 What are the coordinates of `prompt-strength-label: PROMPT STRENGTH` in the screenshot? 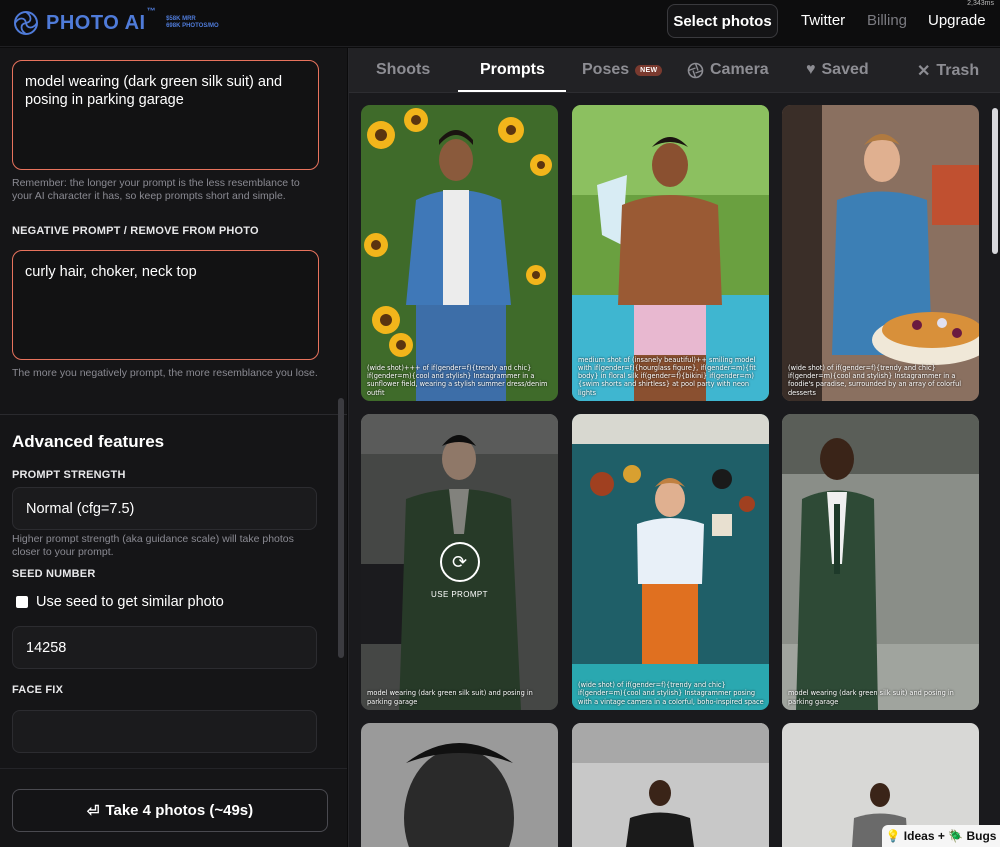 It's located at (69, 475).